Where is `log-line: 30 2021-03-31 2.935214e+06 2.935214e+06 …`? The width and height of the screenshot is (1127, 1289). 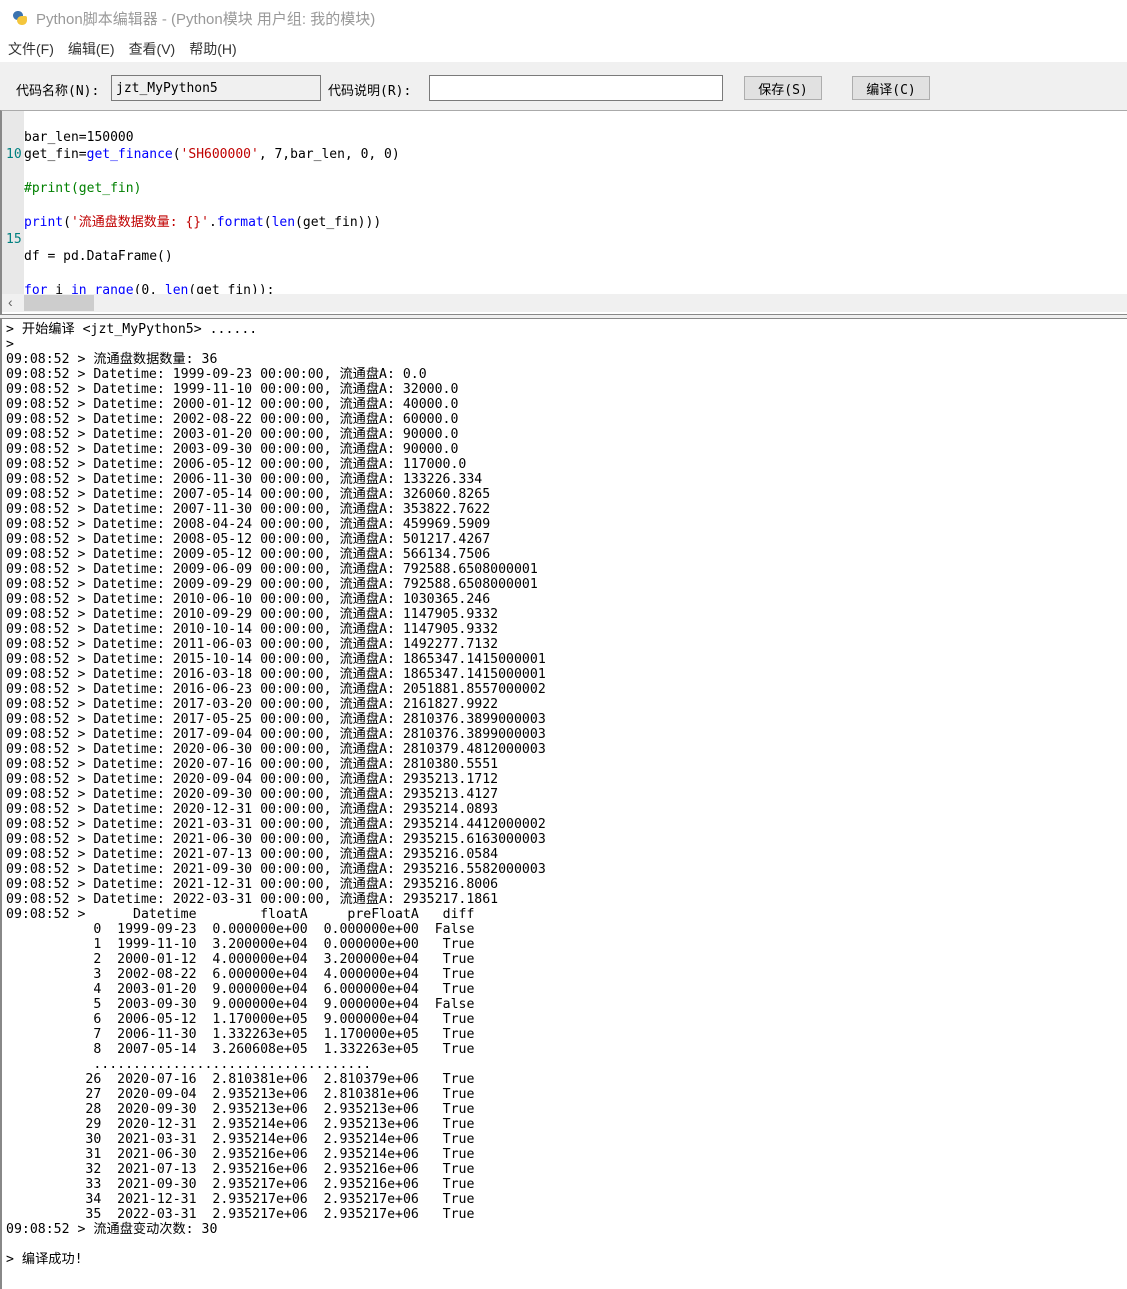 log-line: 30 2021-03-31 2.935214e+06 2.935214e+06 … is located at coordinates (240, 1139).